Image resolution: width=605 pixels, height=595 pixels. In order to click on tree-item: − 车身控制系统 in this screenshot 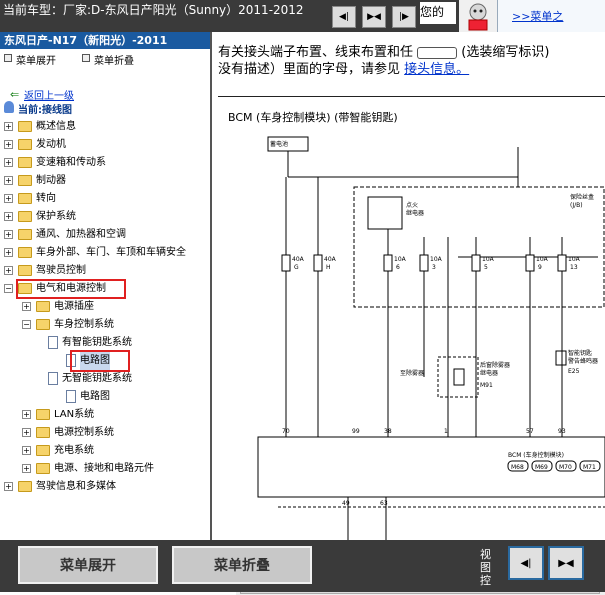, I will do `click(105, 325)`.